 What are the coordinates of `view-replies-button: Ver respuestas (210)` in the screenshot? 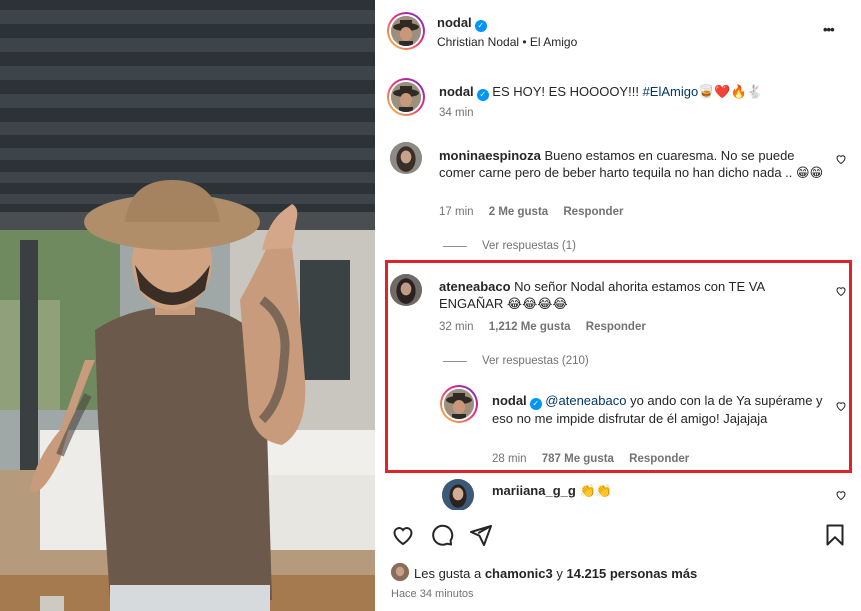 It's located at (535, 361).